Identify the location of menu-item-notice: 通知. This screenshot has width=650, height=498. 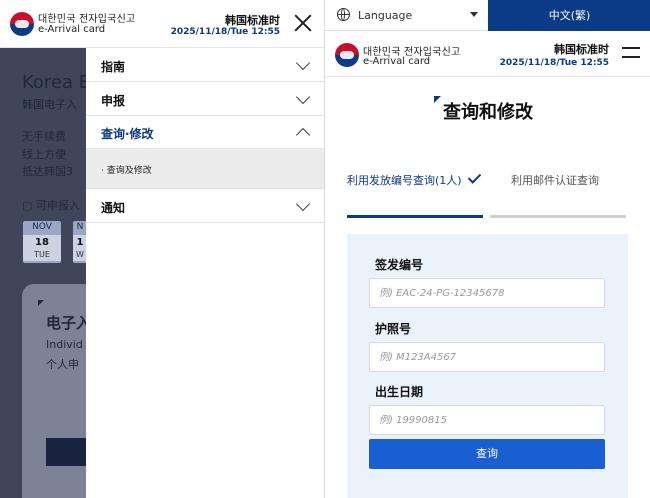
(205, 206).